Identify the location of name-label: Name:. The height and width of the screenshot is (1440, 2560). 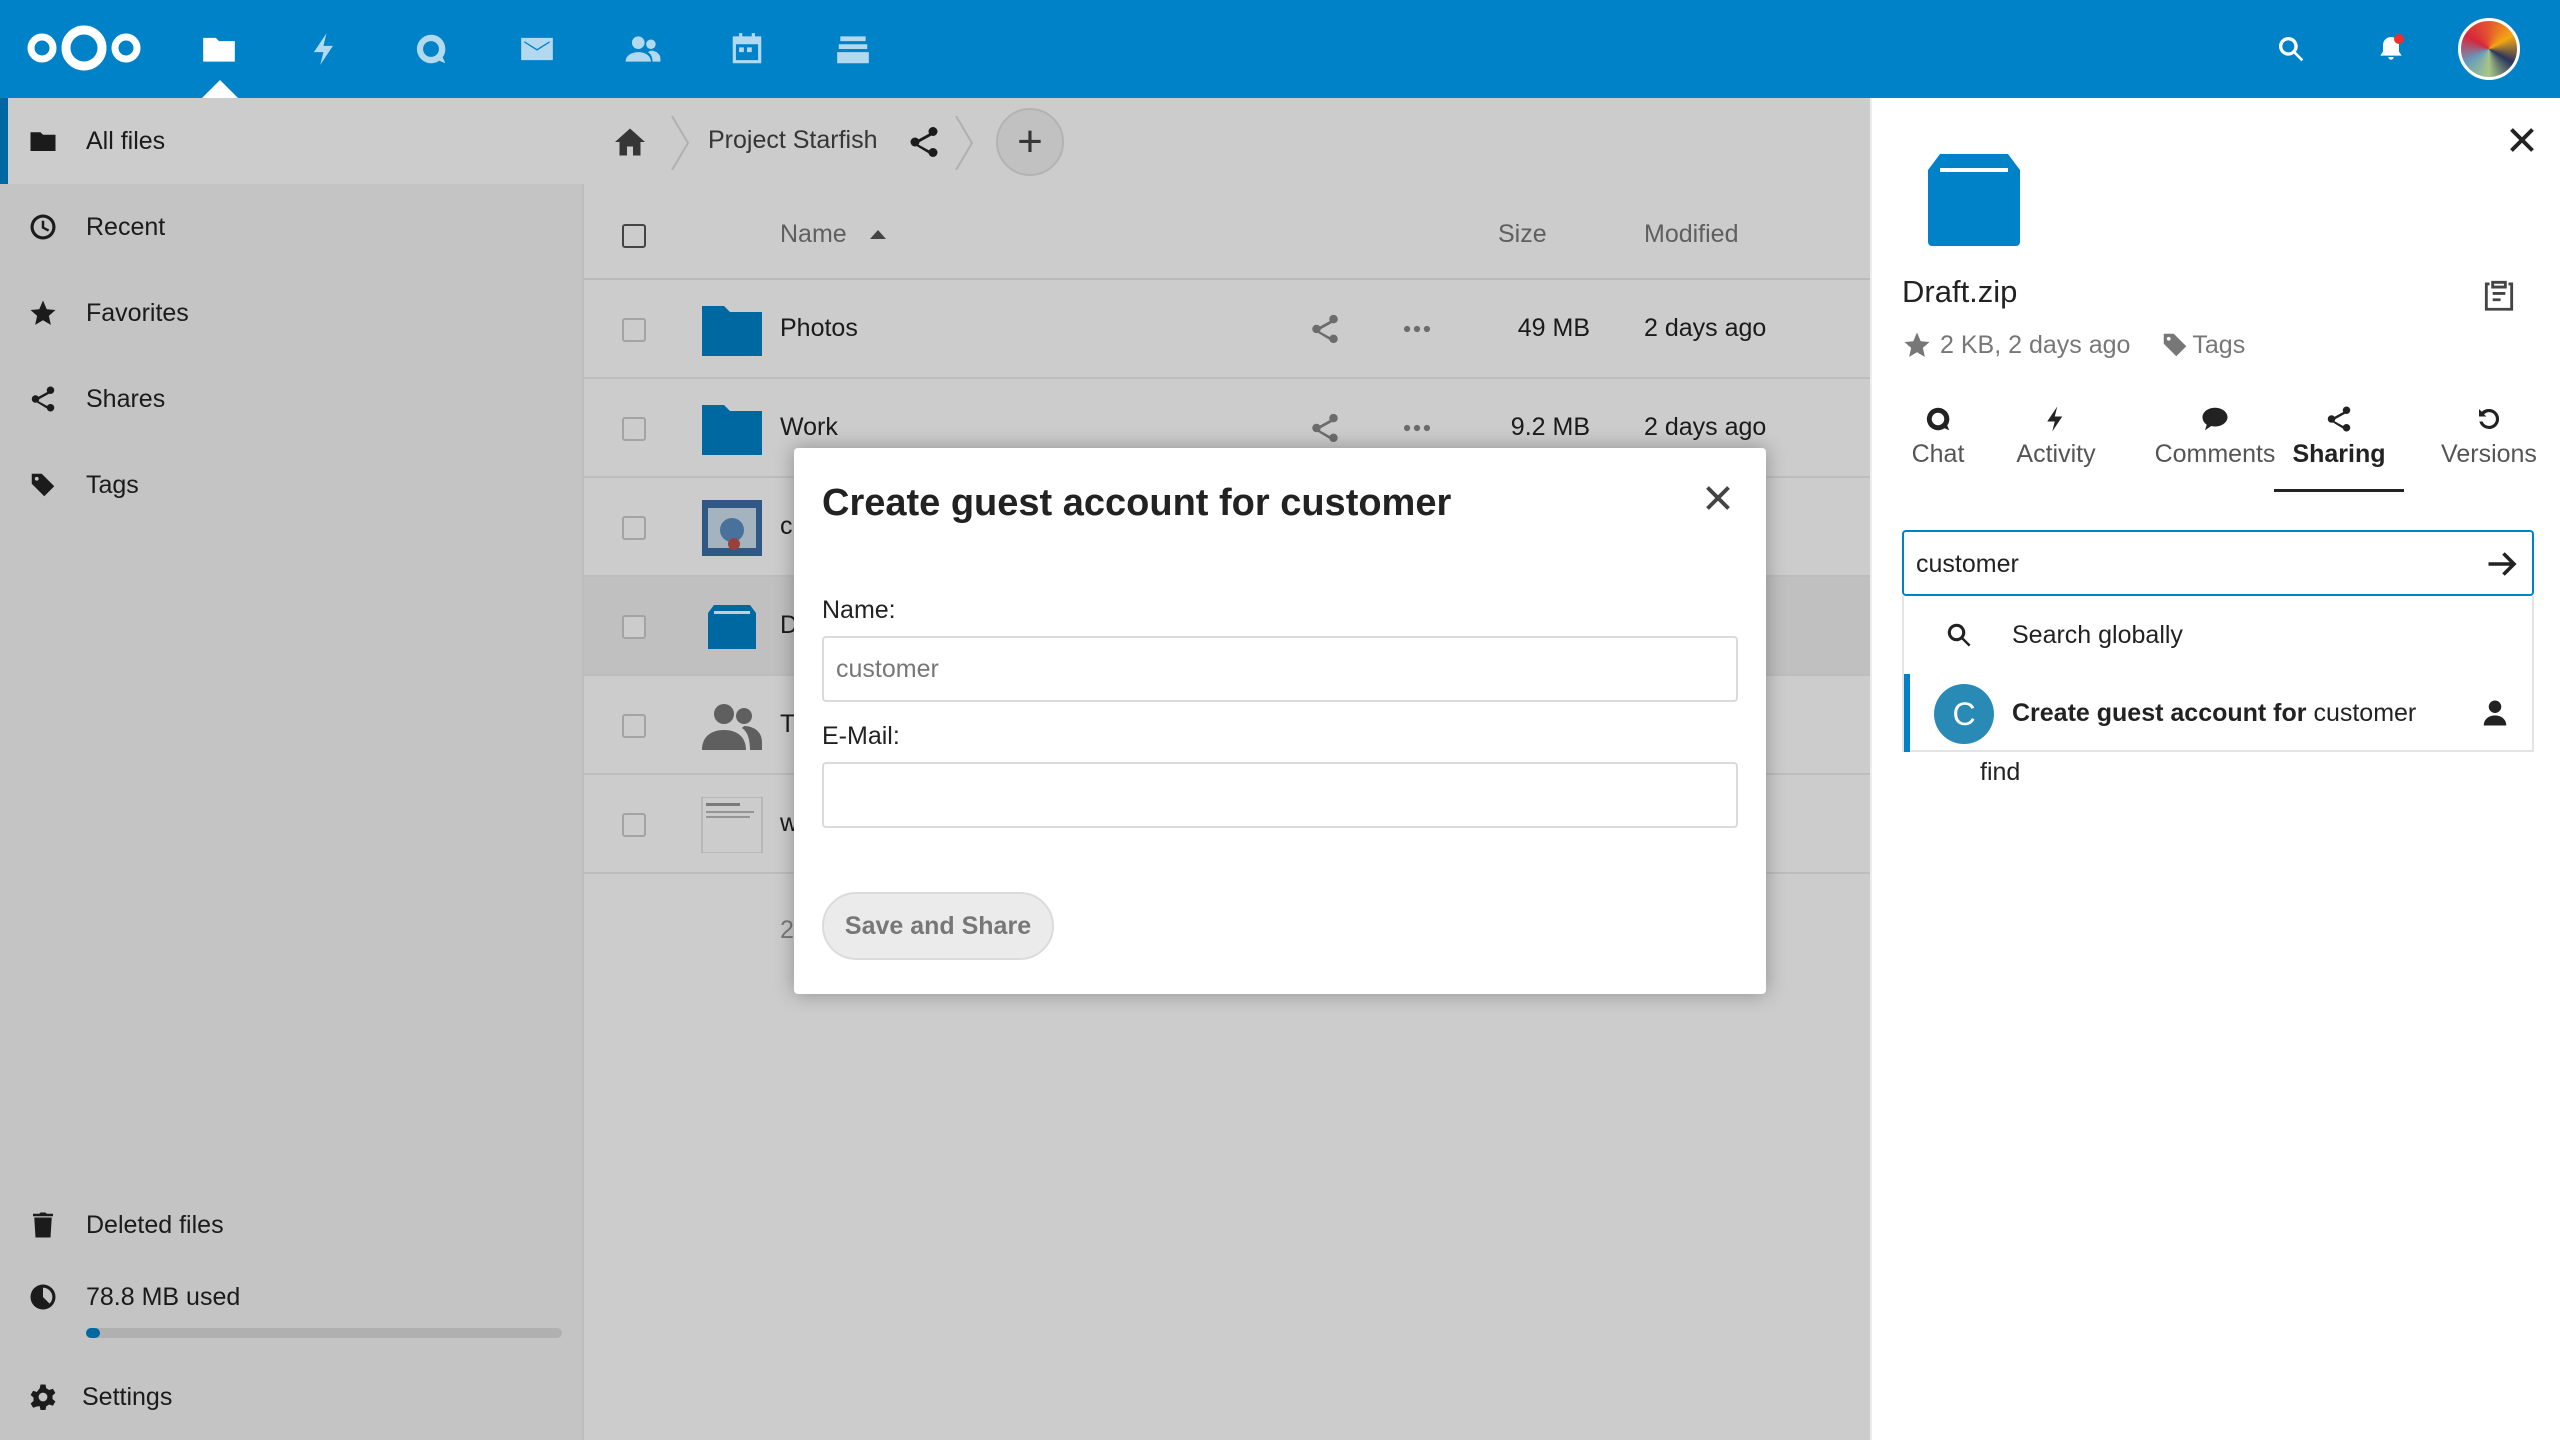
(859, 610).